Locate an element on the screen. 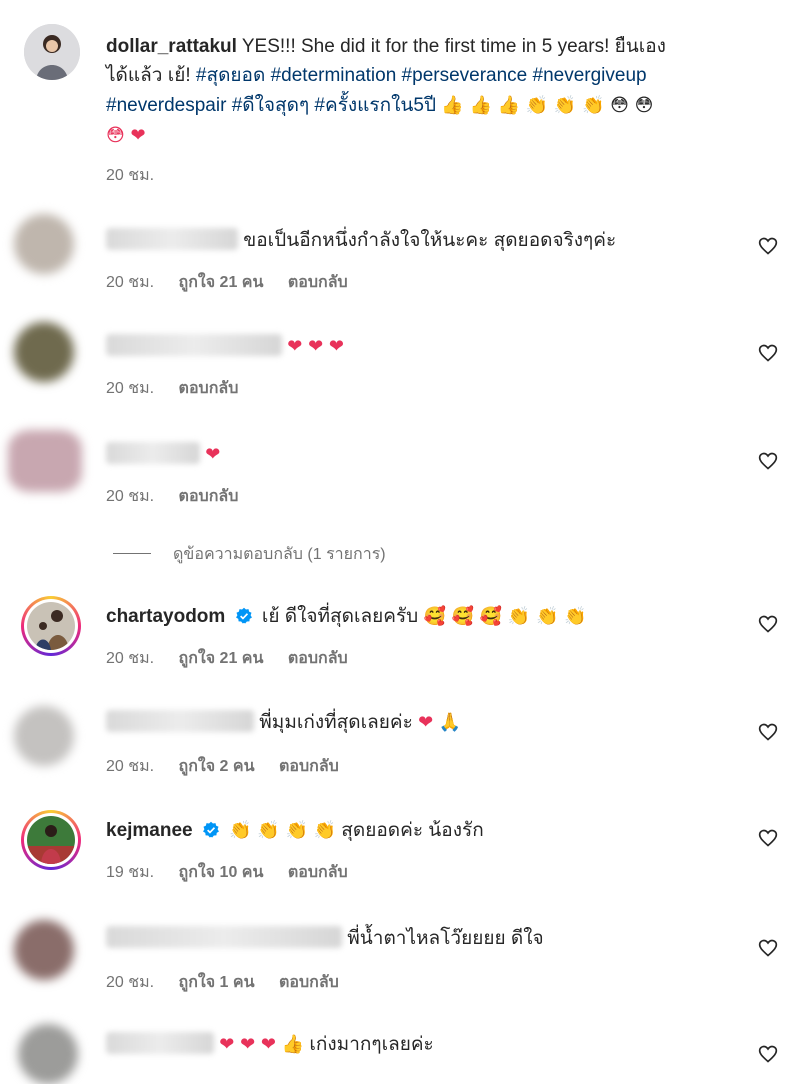 The width and height of the screenshot is (800, 1084). comment-username: chartayodom is located at coordinates (165, 616).